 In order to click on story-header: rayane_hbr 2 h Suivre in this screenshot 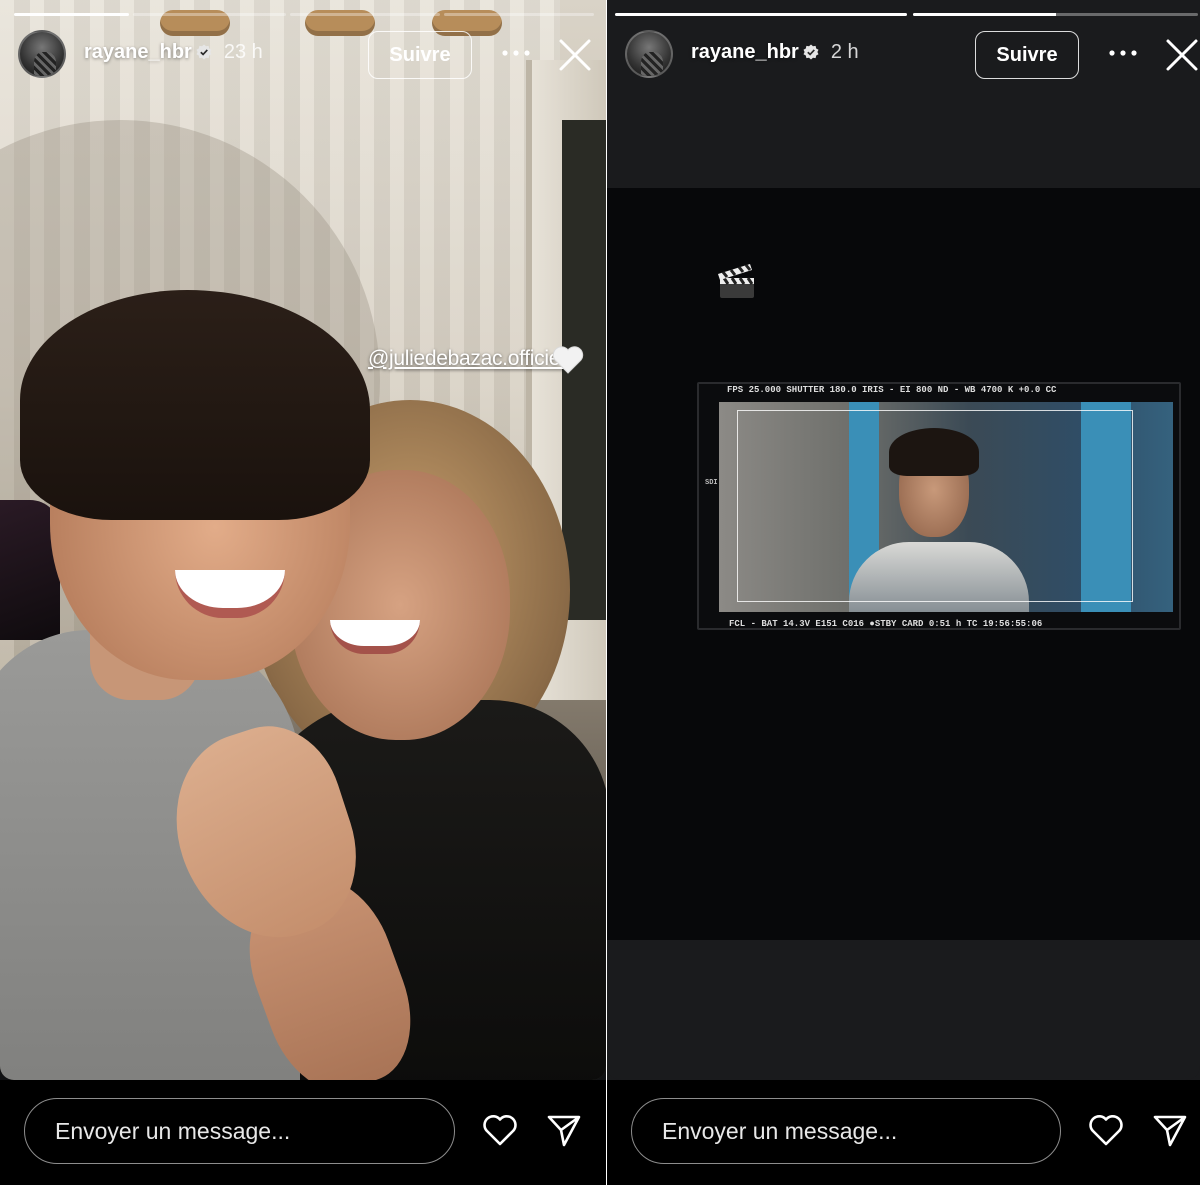, I will do `click(903, 54)`.